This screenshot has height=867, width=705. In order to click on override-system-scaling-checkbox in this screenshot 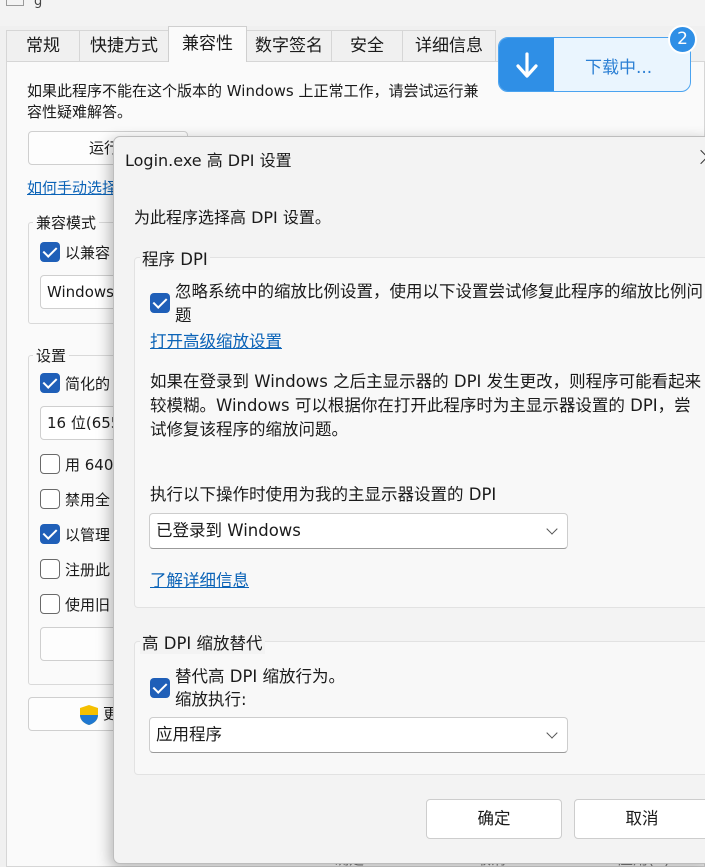, I will do `click(160, 303)`.